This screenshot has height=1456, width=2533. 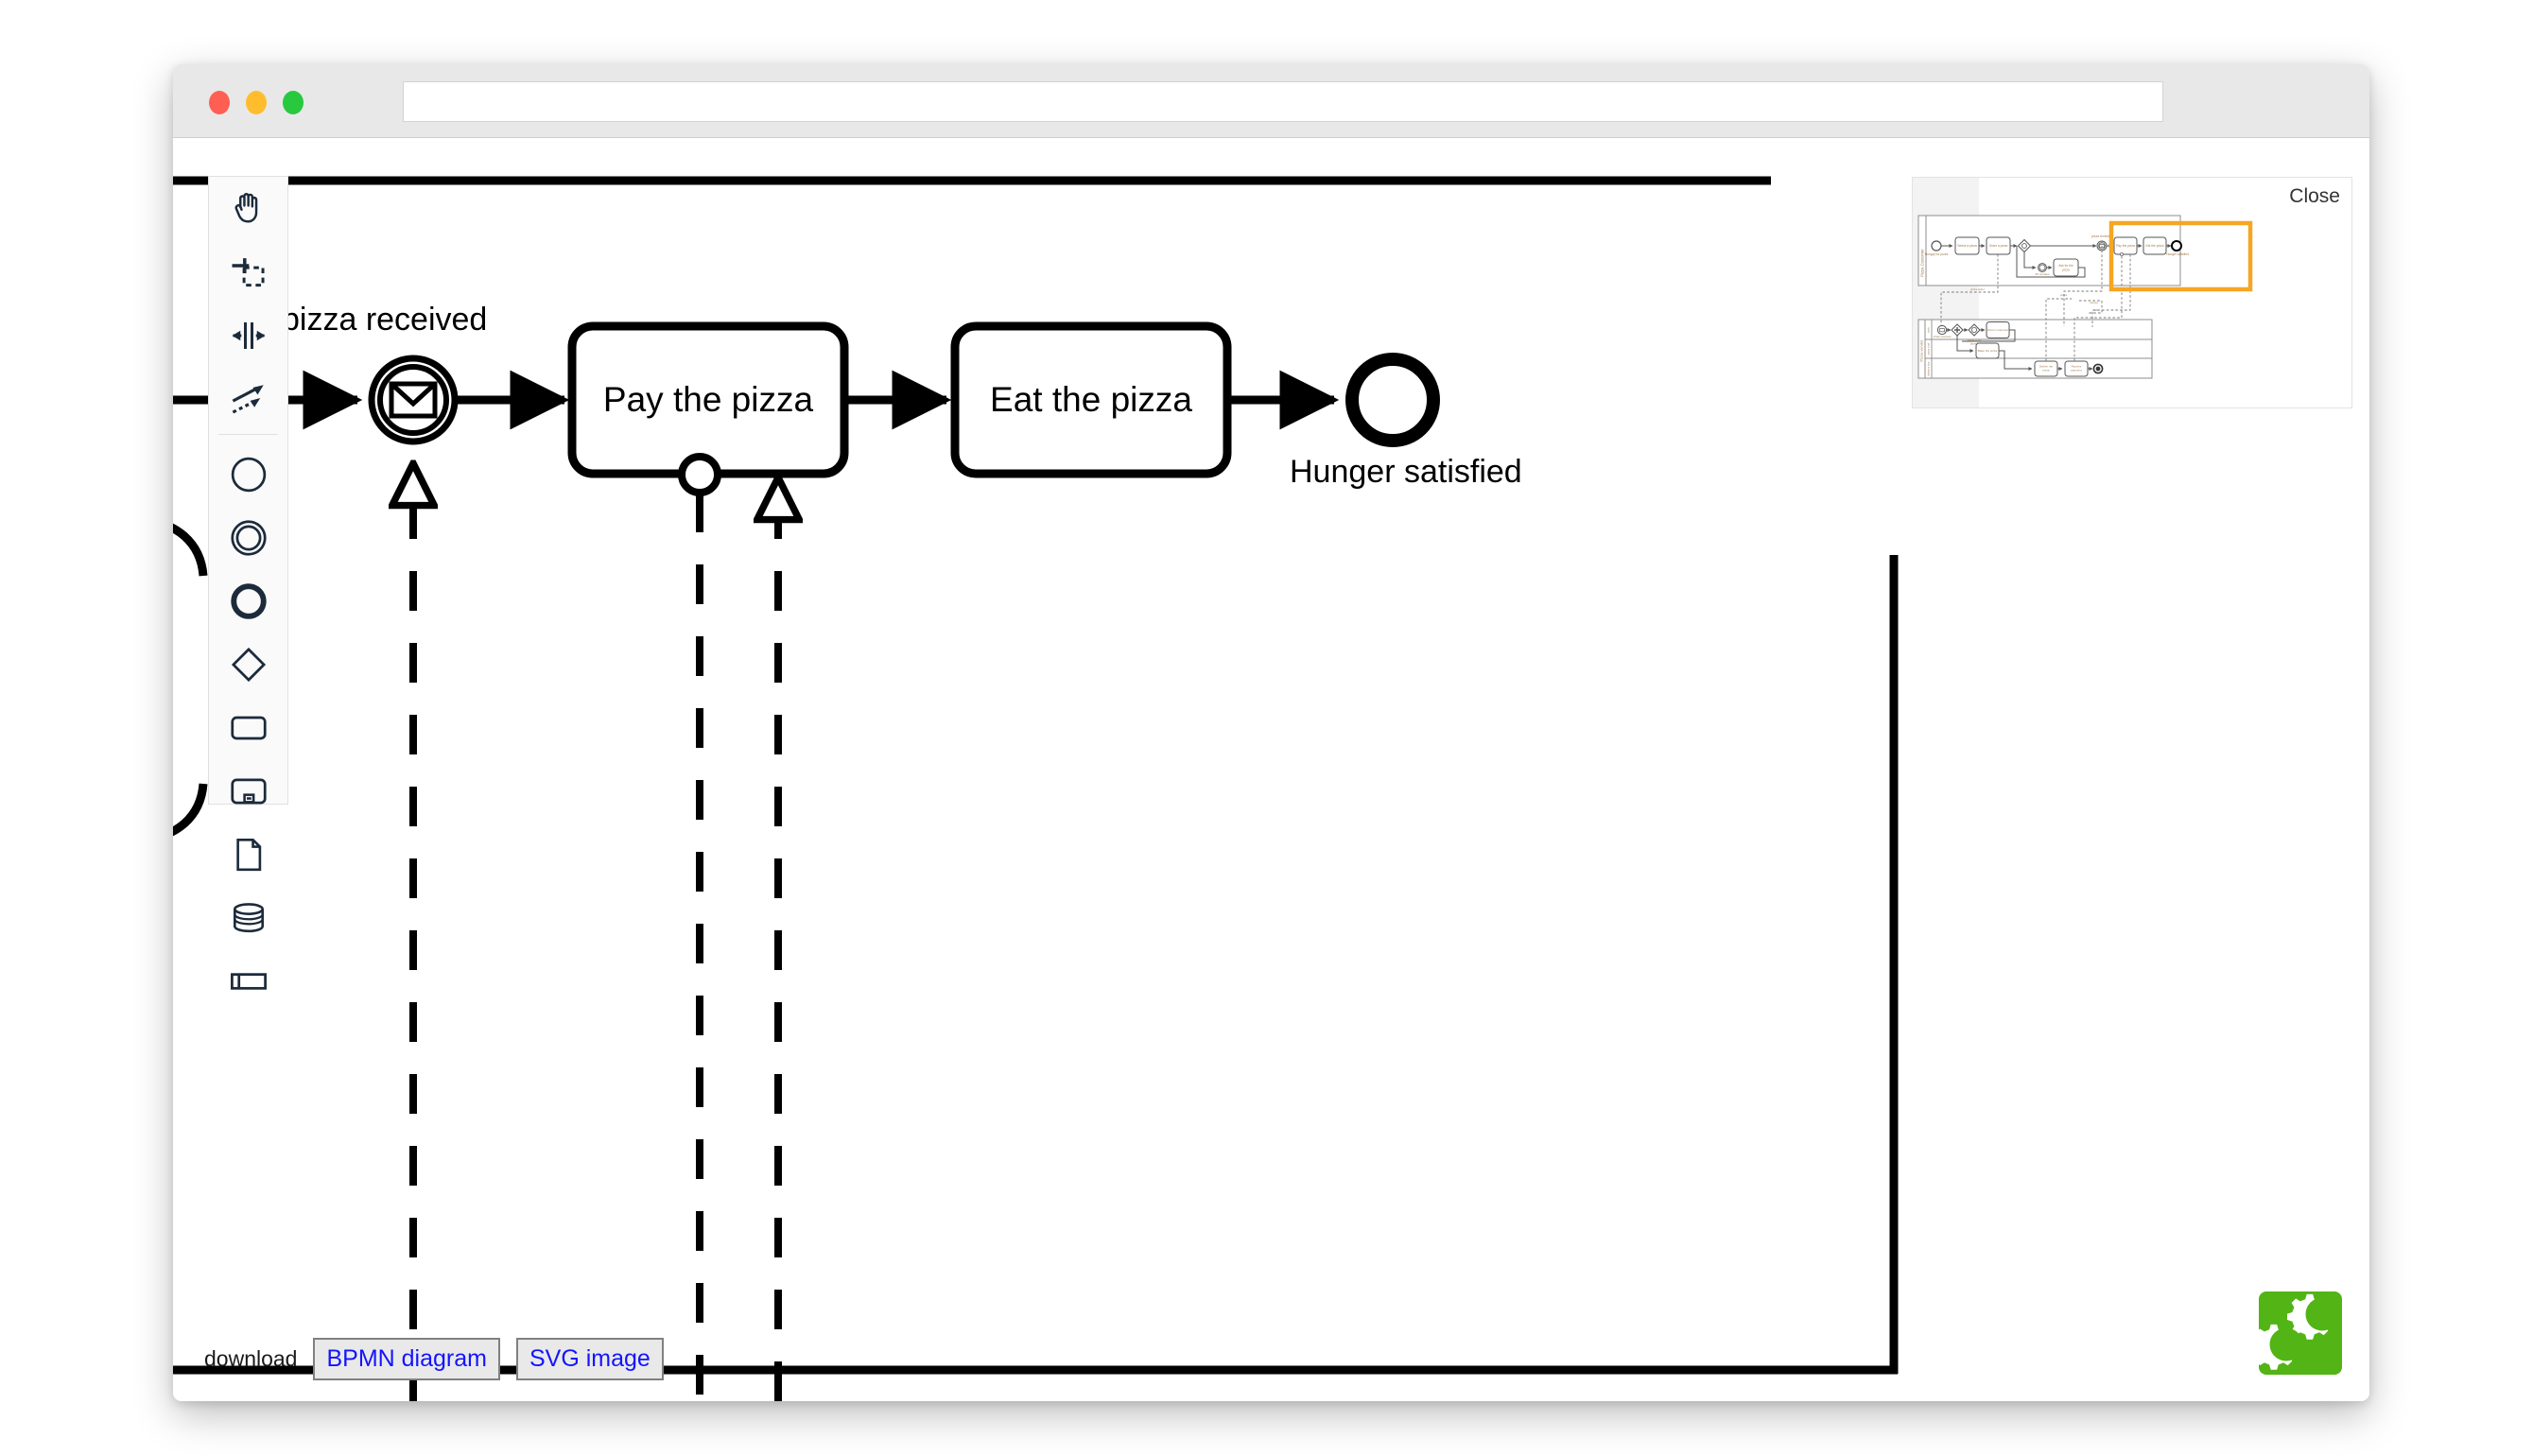 What do you see at coordinates (251, 1359) in the screenshot?
I see `download-label: download` at bounding box center [251, 1359].